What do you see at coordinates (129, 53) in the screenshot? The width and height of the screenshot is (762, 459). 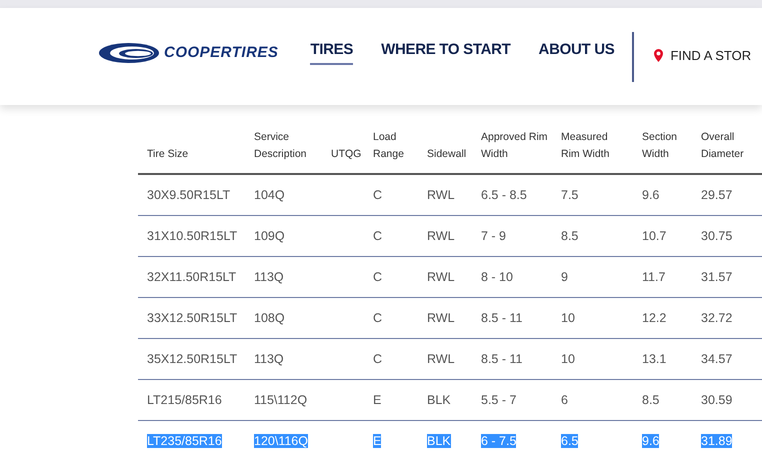 I see `swoosh-logo-icon` at bounding box center [129, 53].